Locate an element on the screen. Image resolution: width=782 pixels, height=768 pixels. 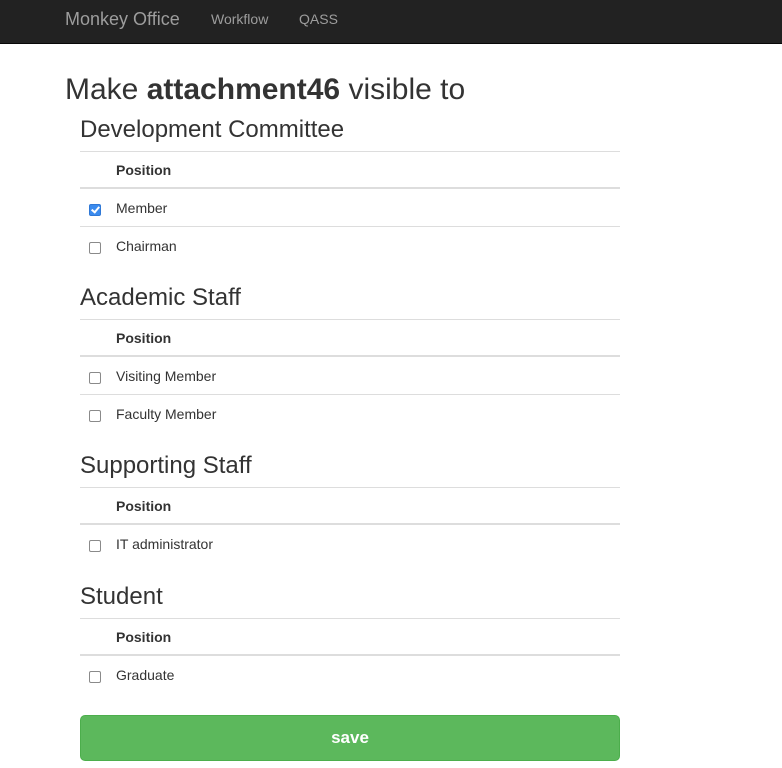
table-row: Member is located at coordinates (350, 207).